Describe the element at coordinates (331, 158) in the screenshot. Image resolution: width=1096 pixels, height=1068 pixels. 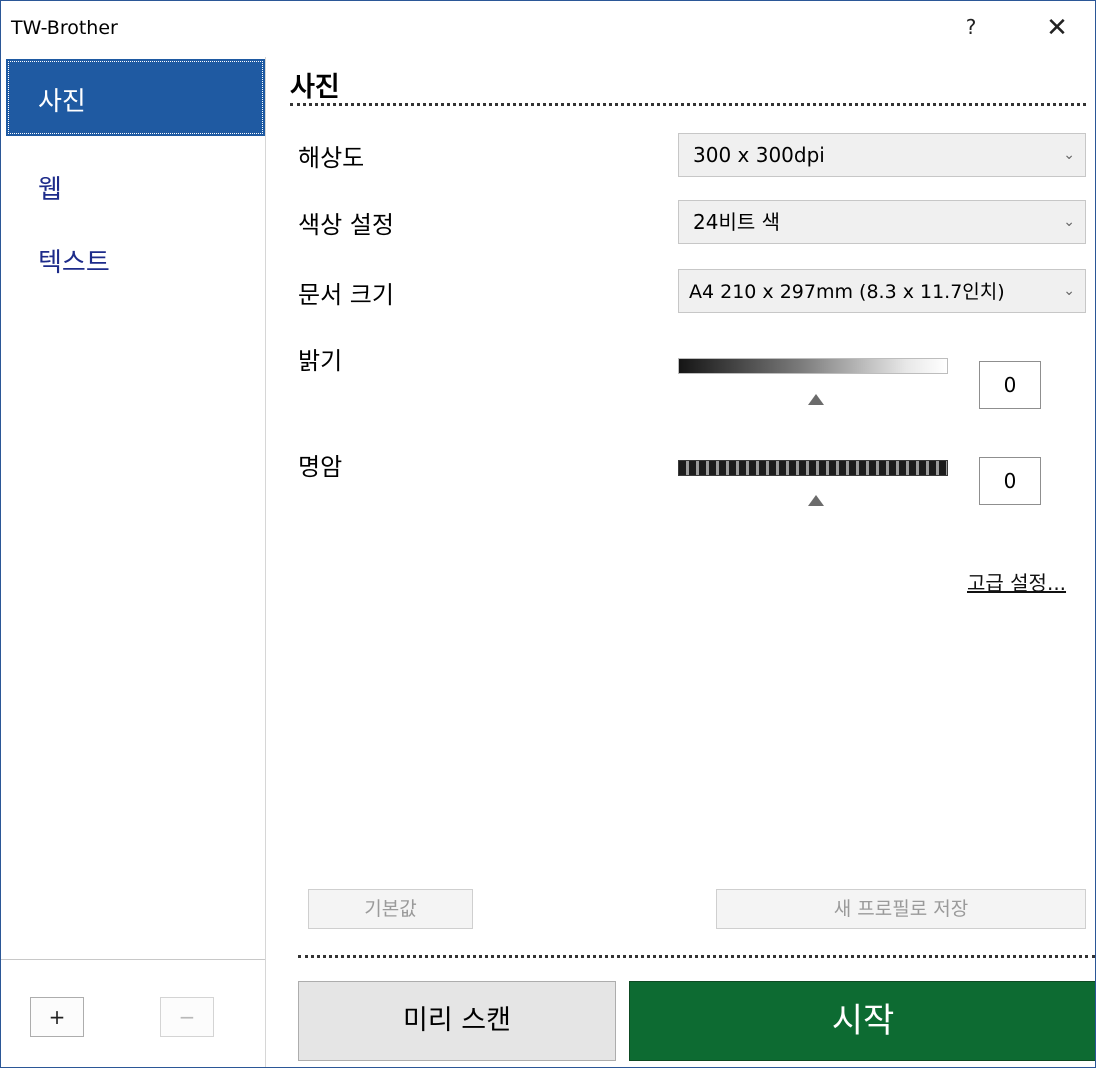
I see `resolution-label: 해상도` at that location.